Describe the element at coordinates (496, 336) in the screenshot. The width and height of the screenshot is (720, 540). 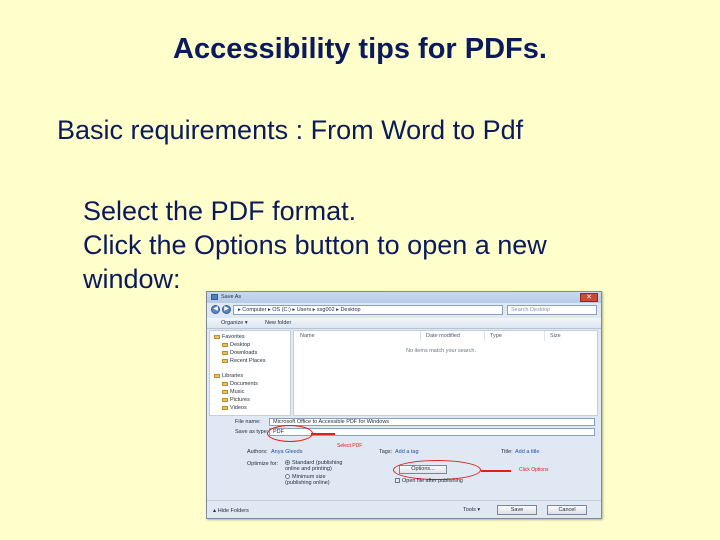
I see `column-type: Type` at that location.